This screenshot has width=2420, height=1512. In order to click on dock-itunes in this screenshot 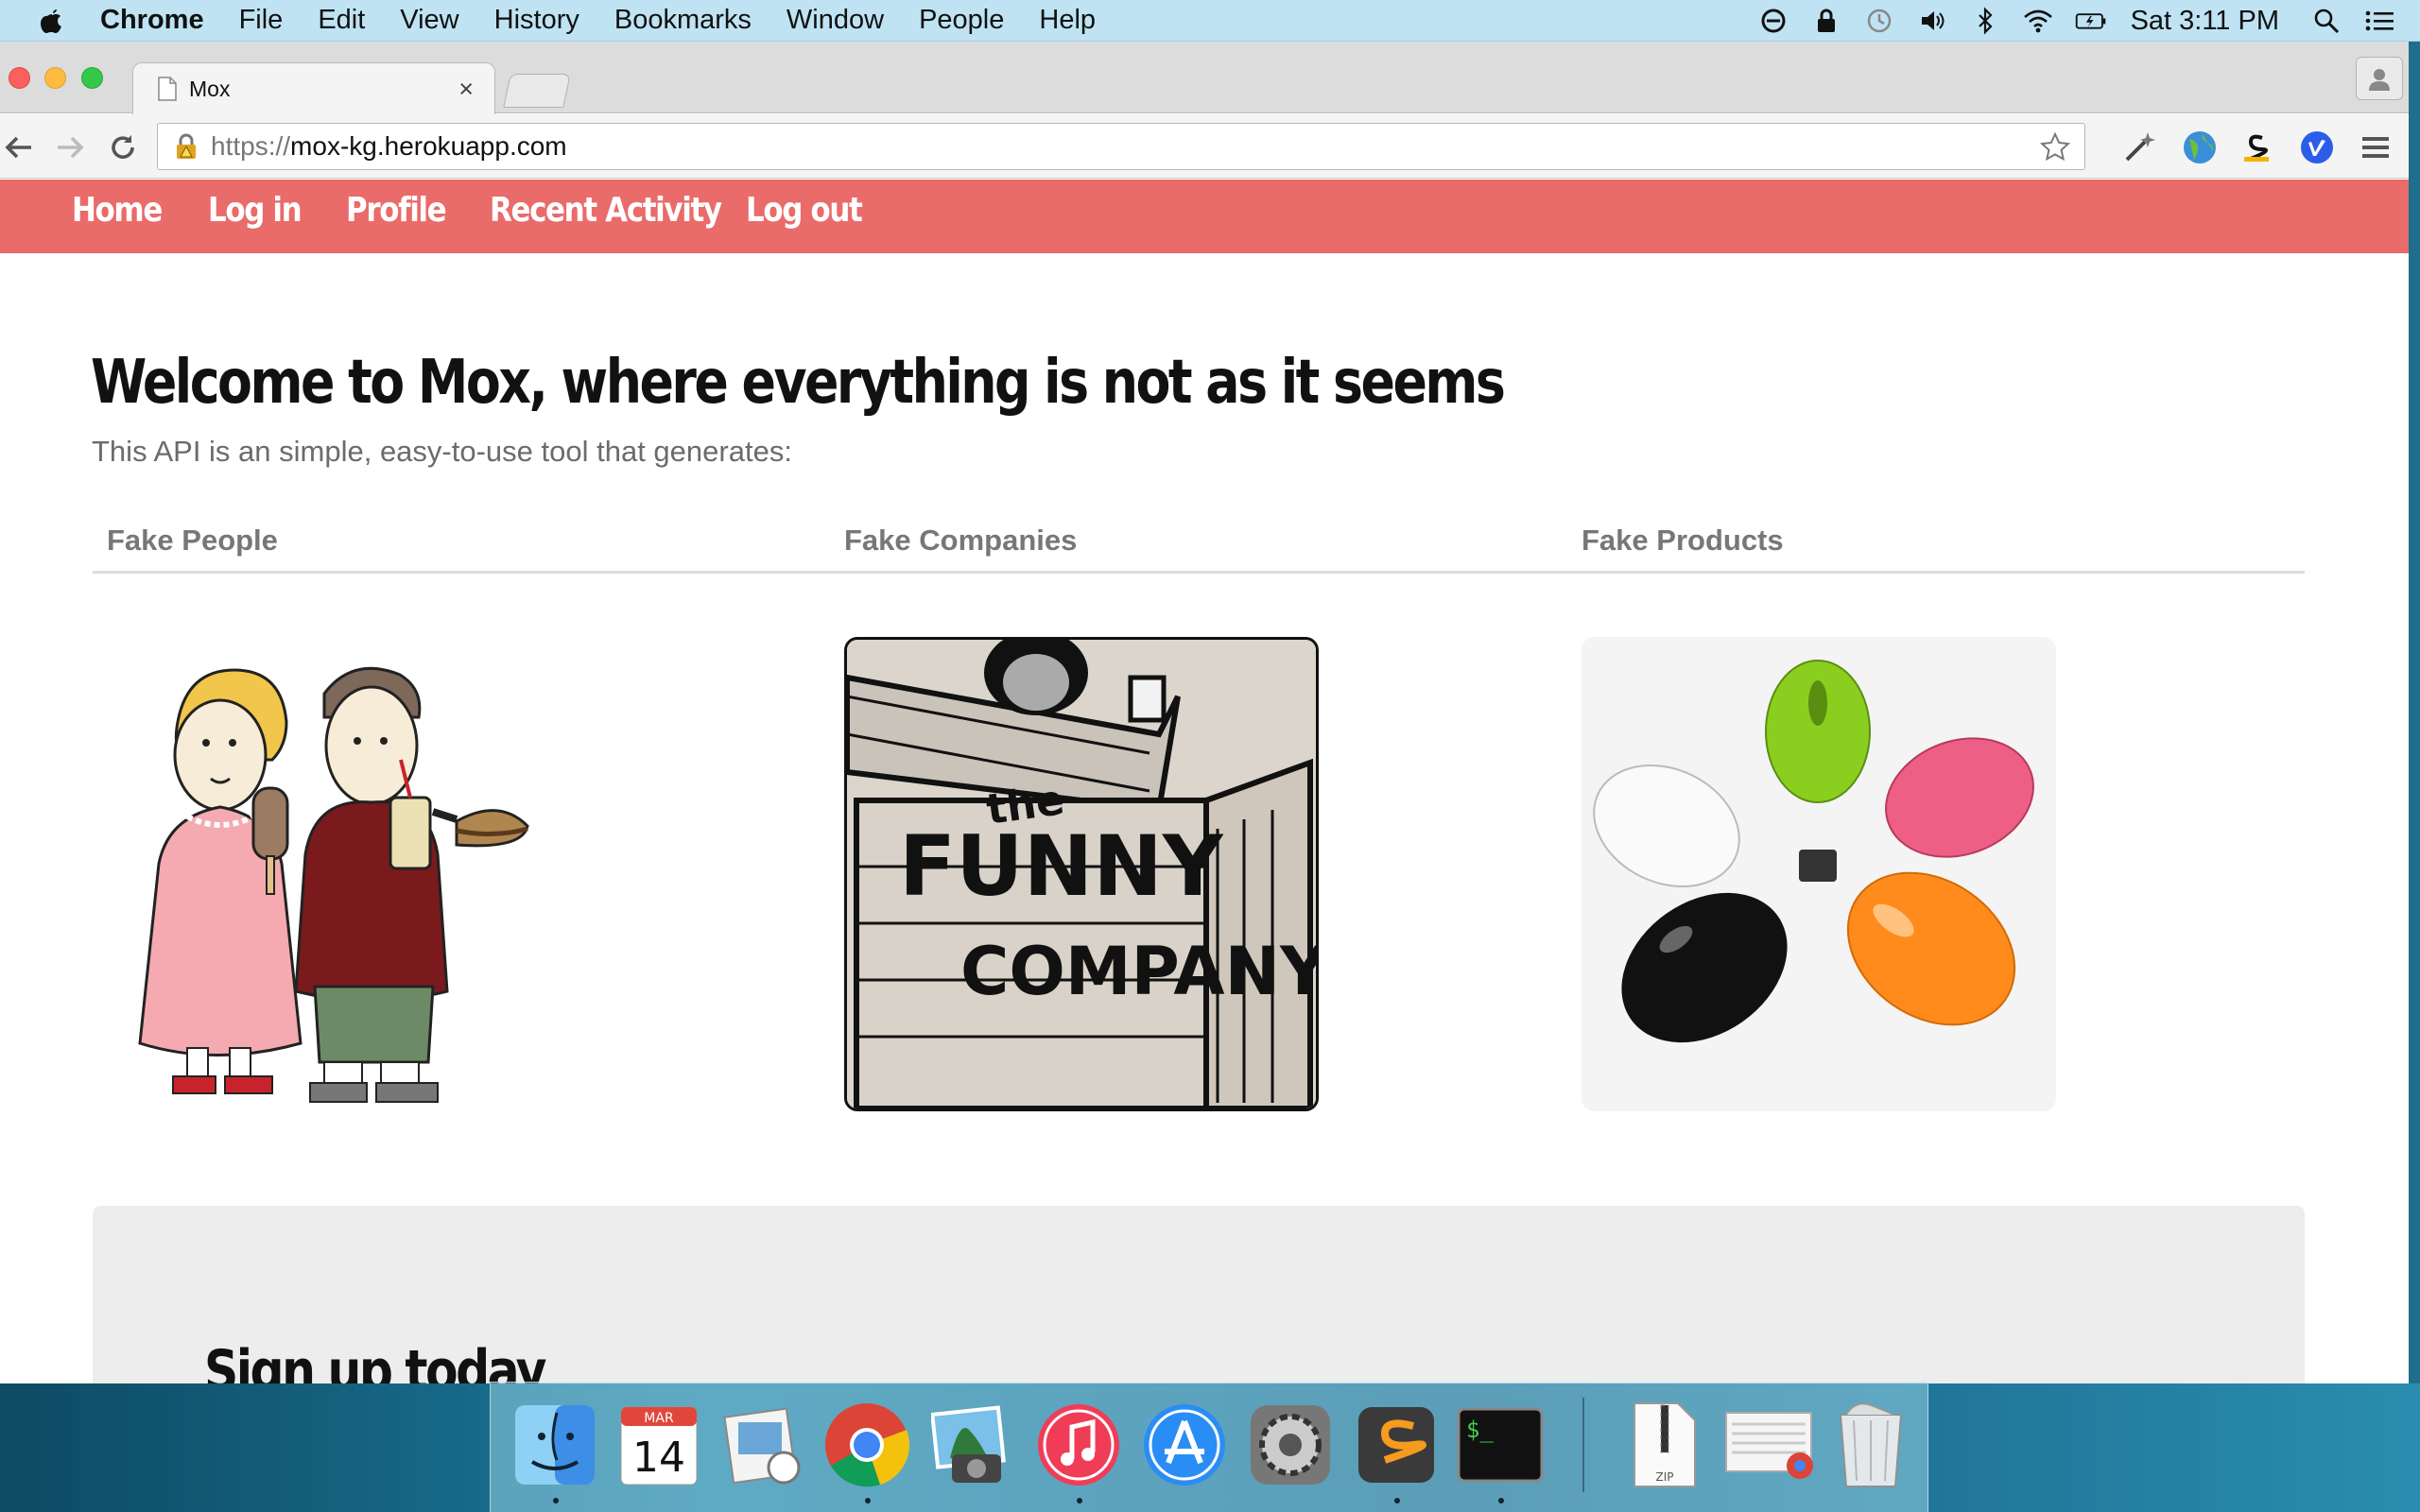, I will do `click(1078, 1451)`.